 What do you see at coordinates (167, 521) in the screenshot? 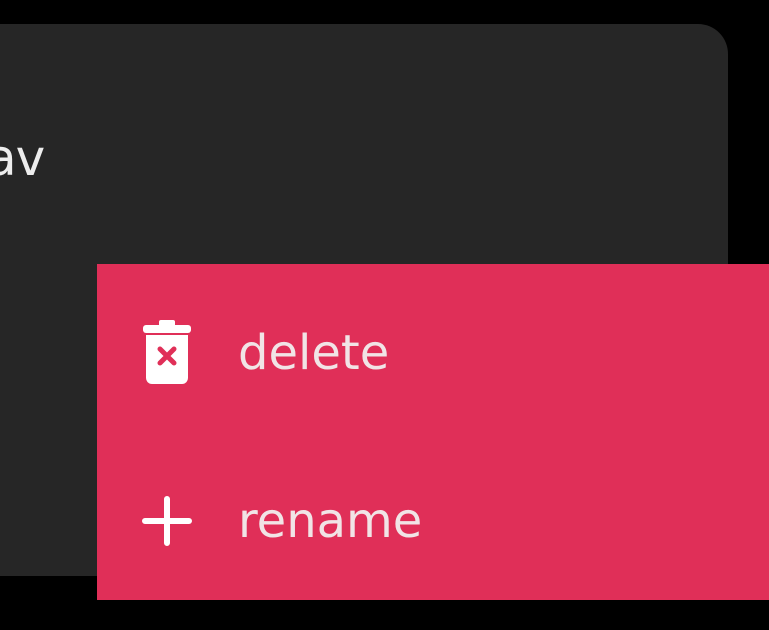
I see `plus-icon` at bounding box center [167, 521].